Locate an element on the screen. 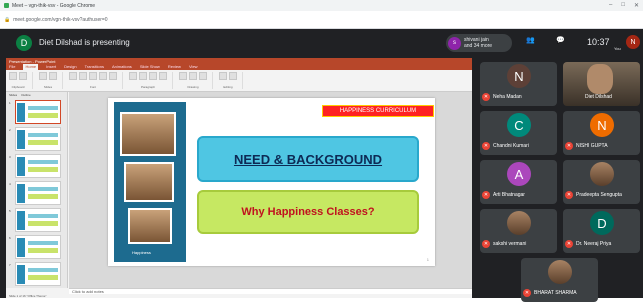 The width and height of the screenshot is (643, 302). slide-thumbnail: 7 is located at coordinates (35, 274).